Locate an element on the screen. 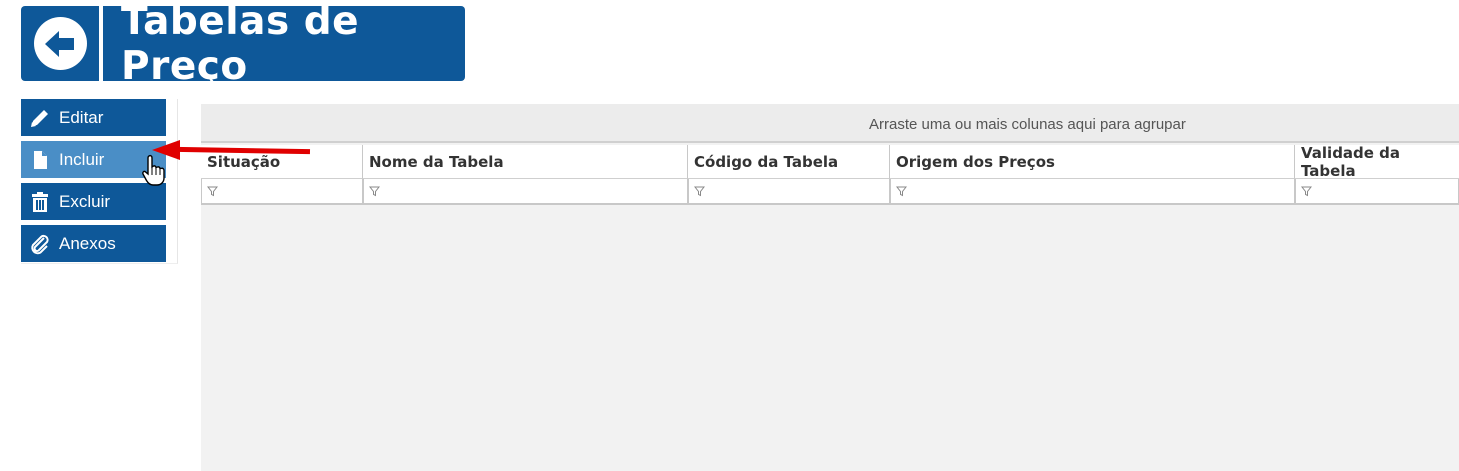 The height and width of the screenshot is (471, 1459). pencil-icon is located at coordinates (40, 118).